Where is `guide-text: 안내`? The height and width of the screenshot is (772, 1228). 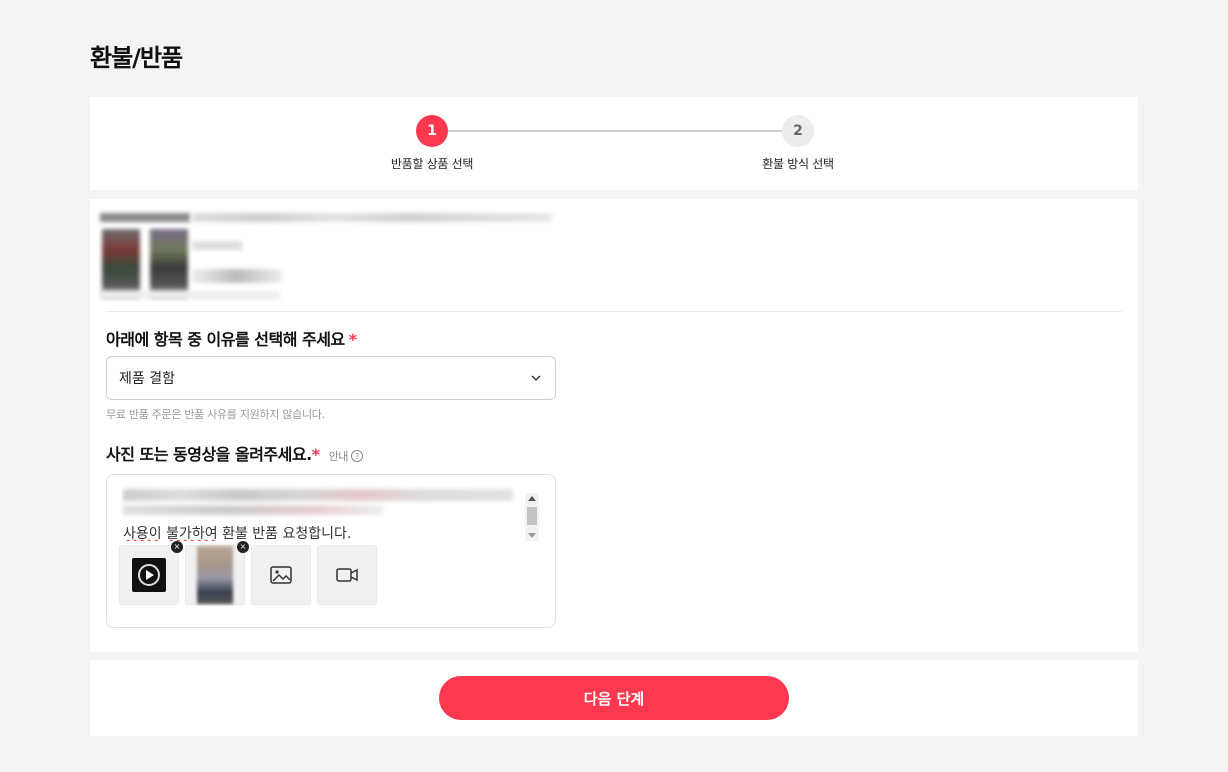 guide-text: 안내 is located at coordinates (338, 456).